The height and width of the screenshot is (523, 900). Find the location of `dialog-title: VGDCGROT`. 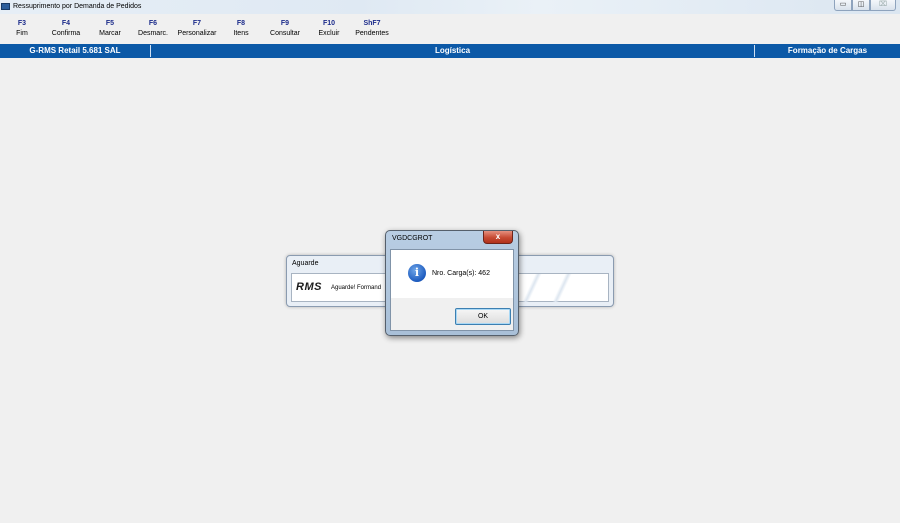

dialog-title: VGDCGROT is located at coordinates (412, 238).